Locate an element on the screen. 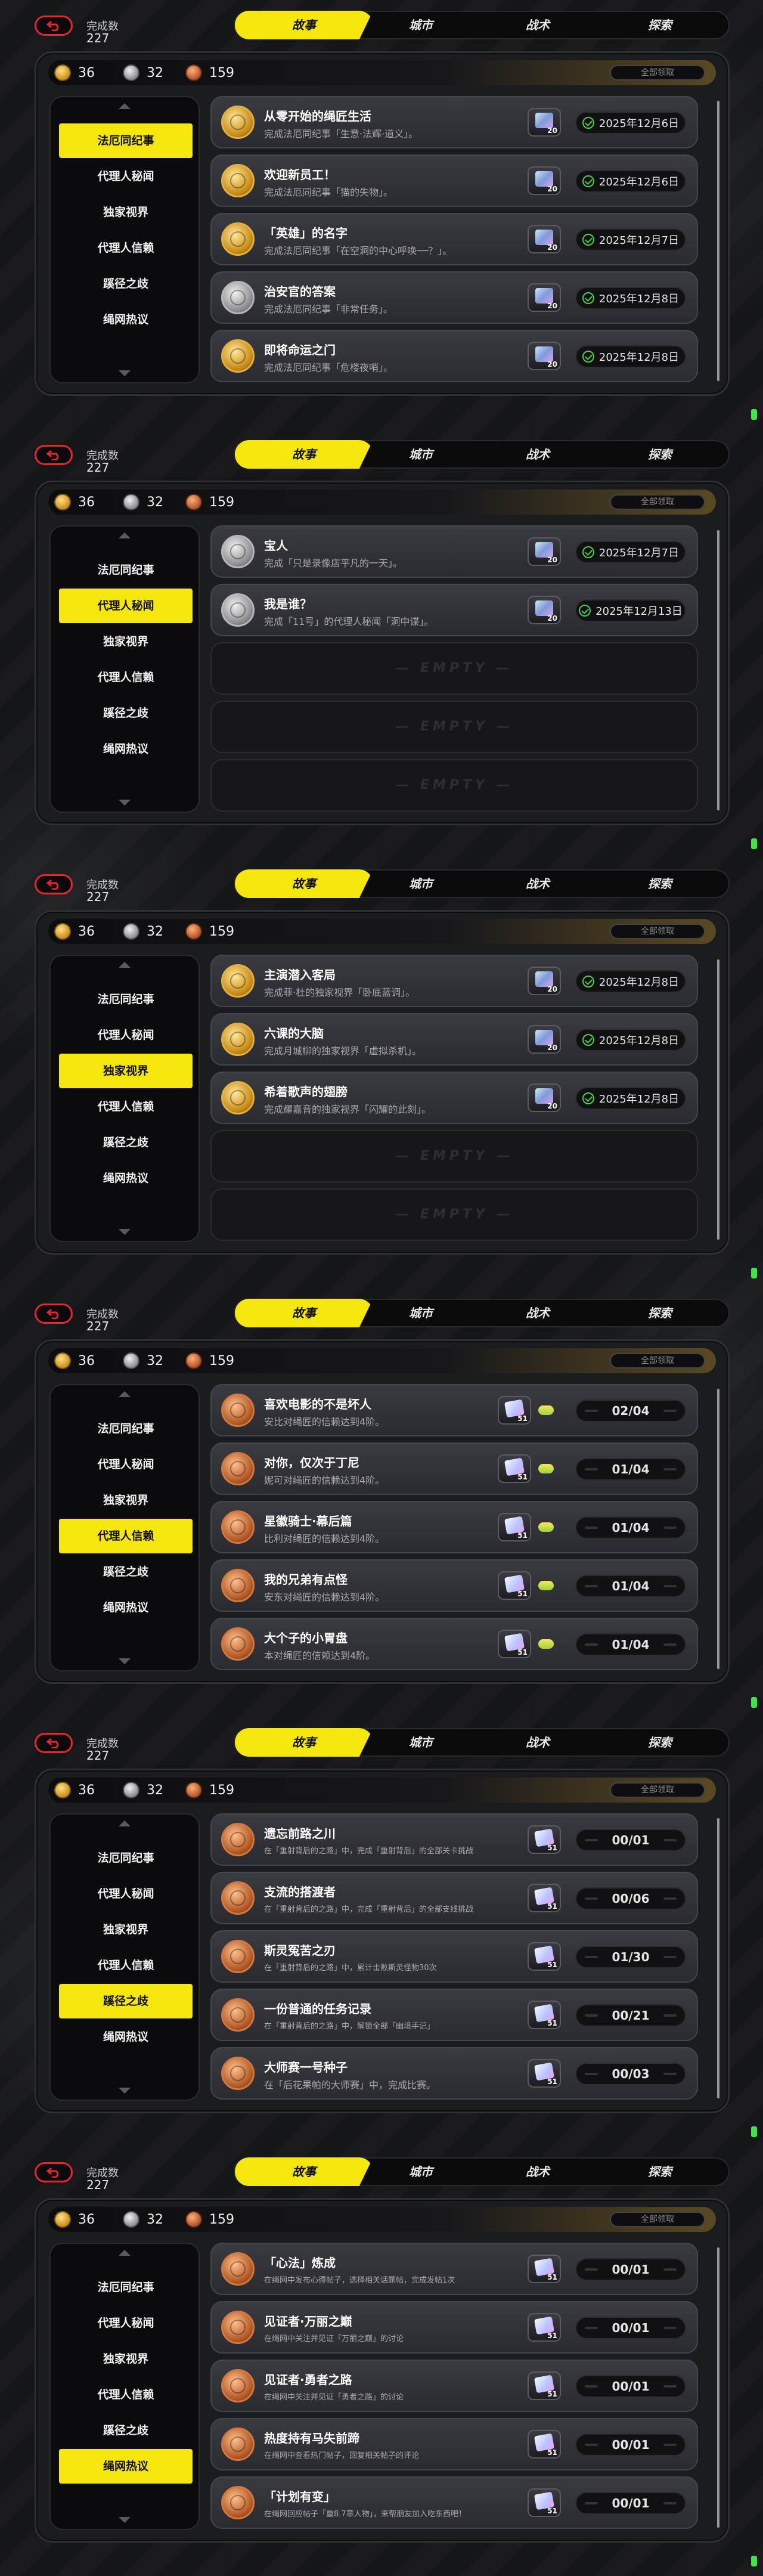 This screenshot has height=2576, width=763. achievement-row: 一份普通的任务记录 在「重射背后的之路」中，解锁全部「幽境手记」 51 00/21 is located at coordinates (454, 2015).